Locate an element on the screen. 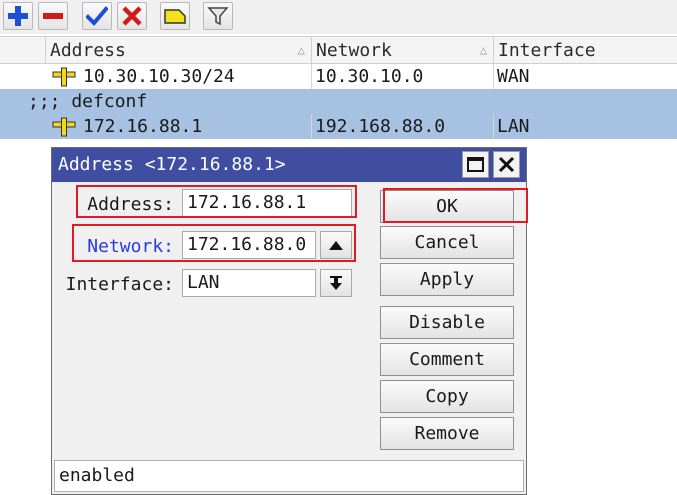  cell-interface: LAN is located at coordinates (513, 126).